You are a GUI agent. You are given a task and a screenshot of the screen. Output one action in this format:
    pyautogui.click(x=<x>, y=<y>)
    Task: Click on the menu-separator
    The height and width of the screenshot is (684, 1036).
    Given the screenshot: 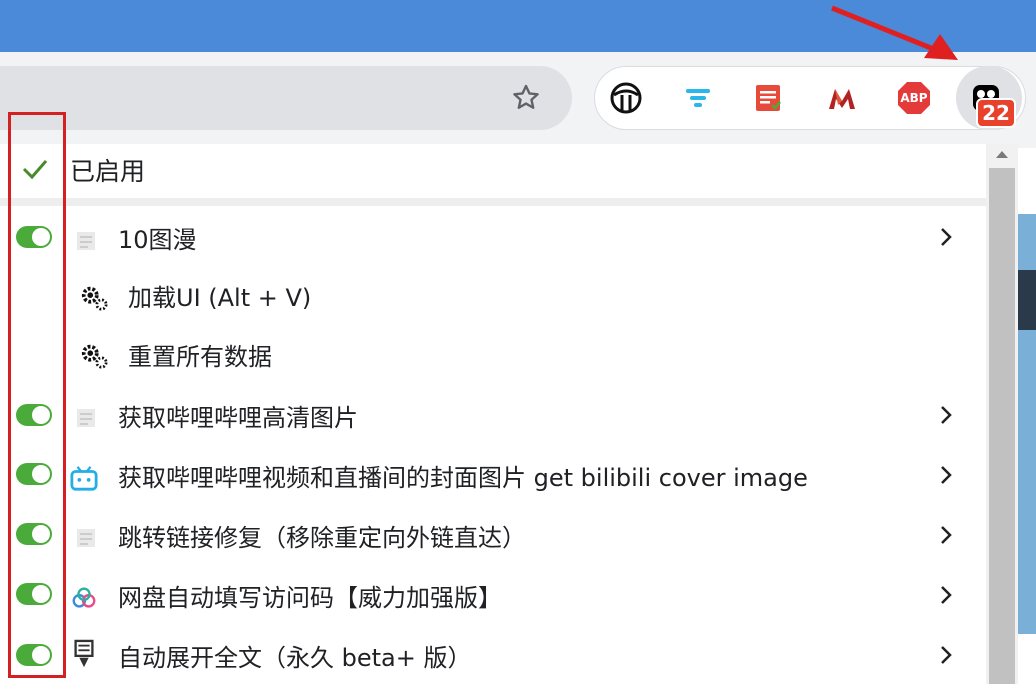 What is the action you would take?
    pyautogui.click(x=493, y=202)
    